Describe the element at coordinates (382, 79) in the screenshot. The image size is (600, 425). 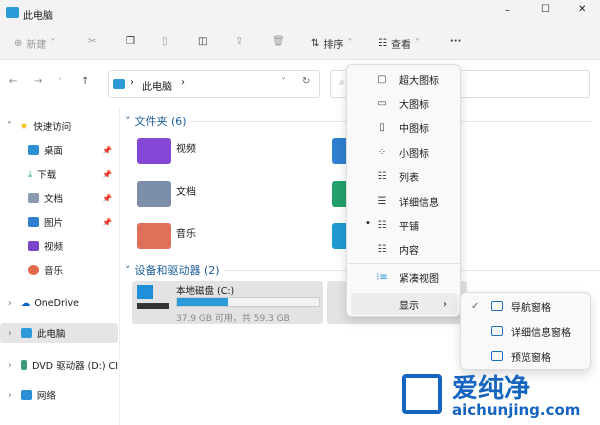
I see `view-mode-icon: ▢` at that location.